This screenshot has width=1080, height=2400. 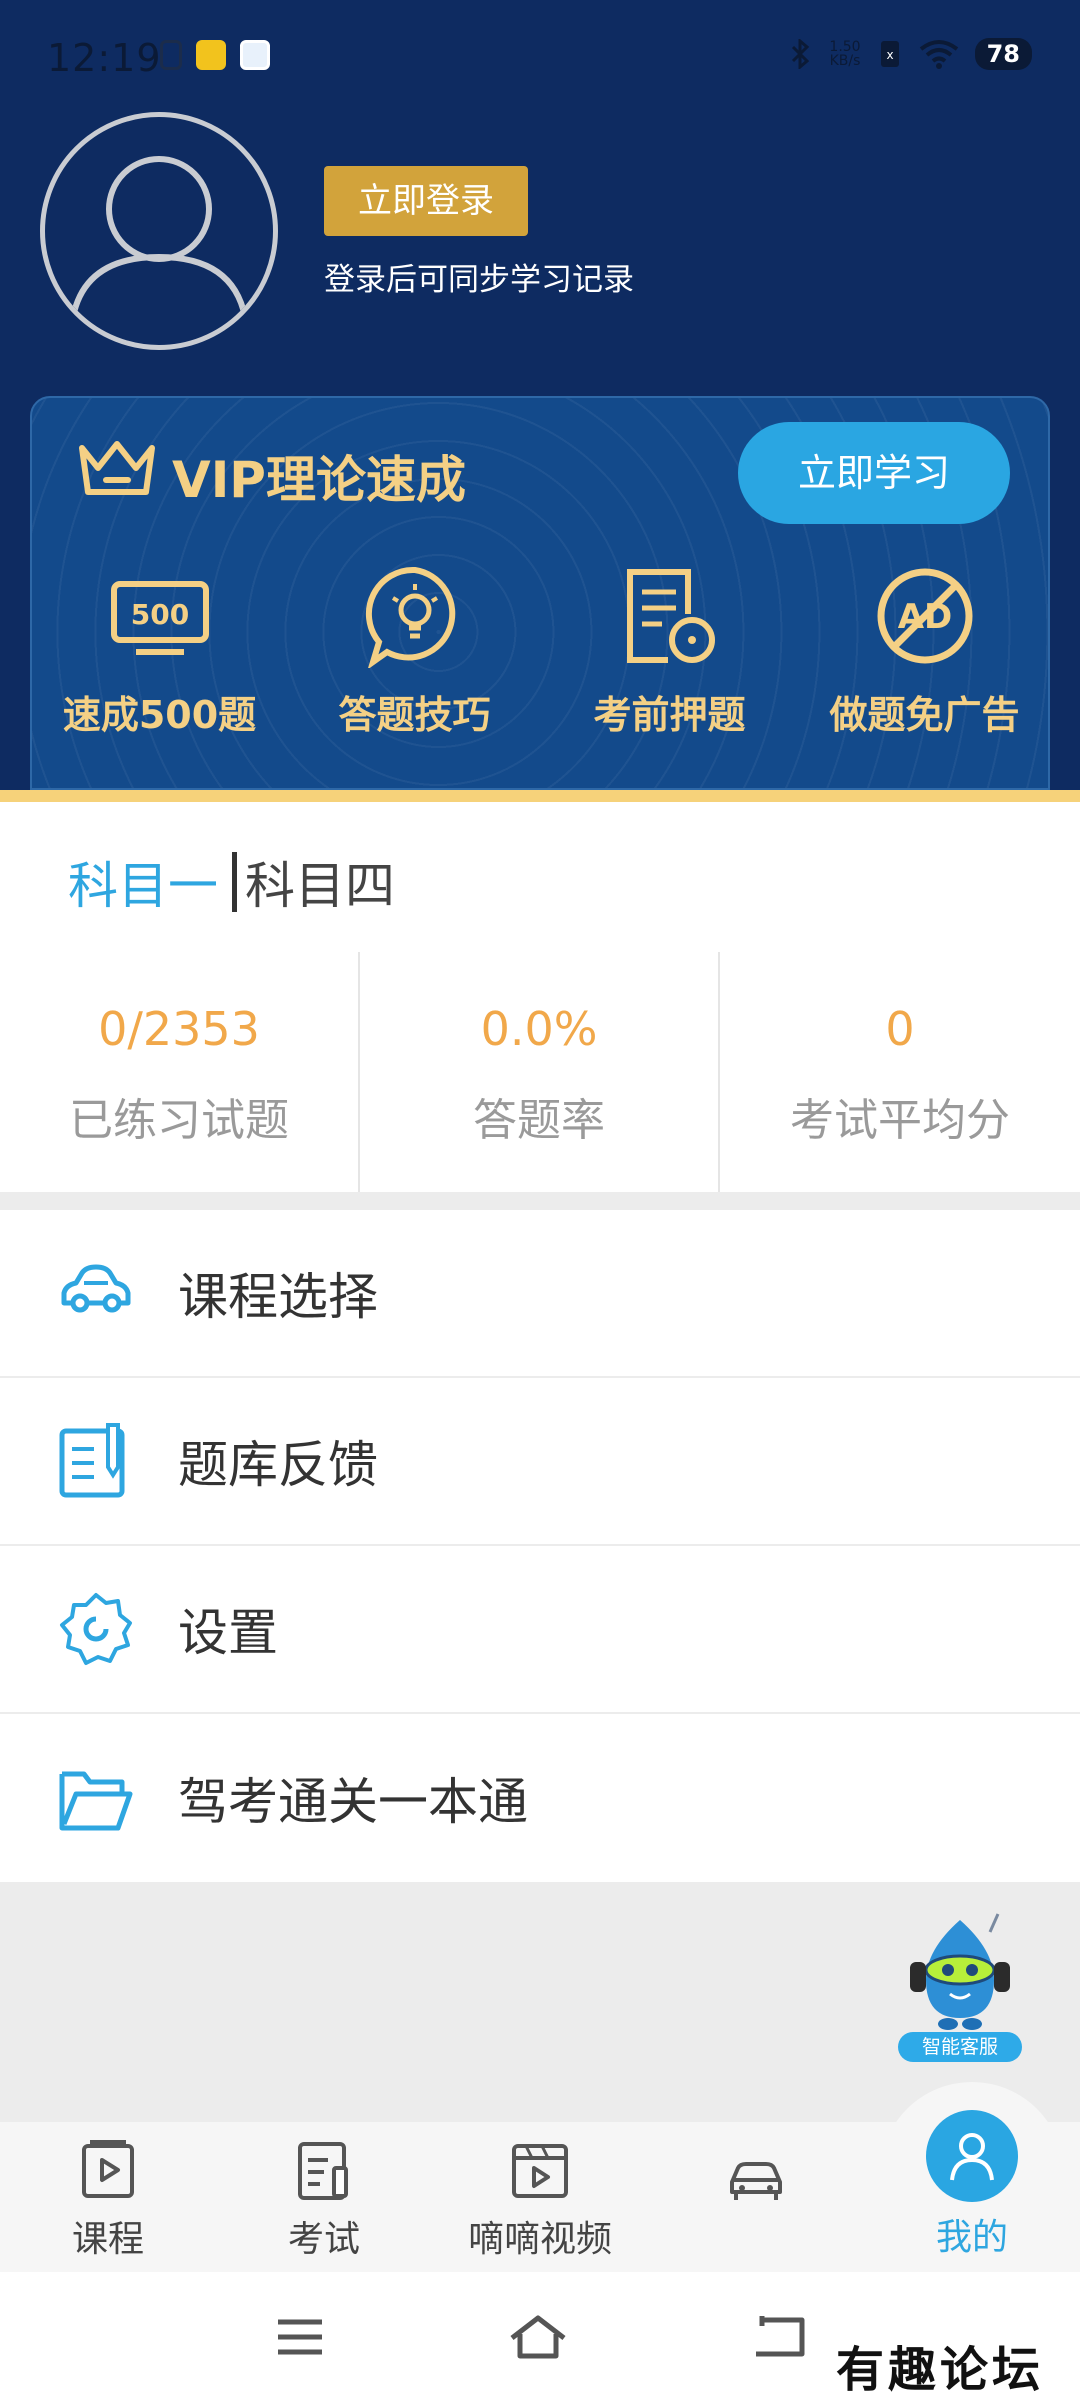 What do you see at coordinates (255, 55) in the screenshot?
I see `browser-notification-icon` at bounding box center [255, 55].